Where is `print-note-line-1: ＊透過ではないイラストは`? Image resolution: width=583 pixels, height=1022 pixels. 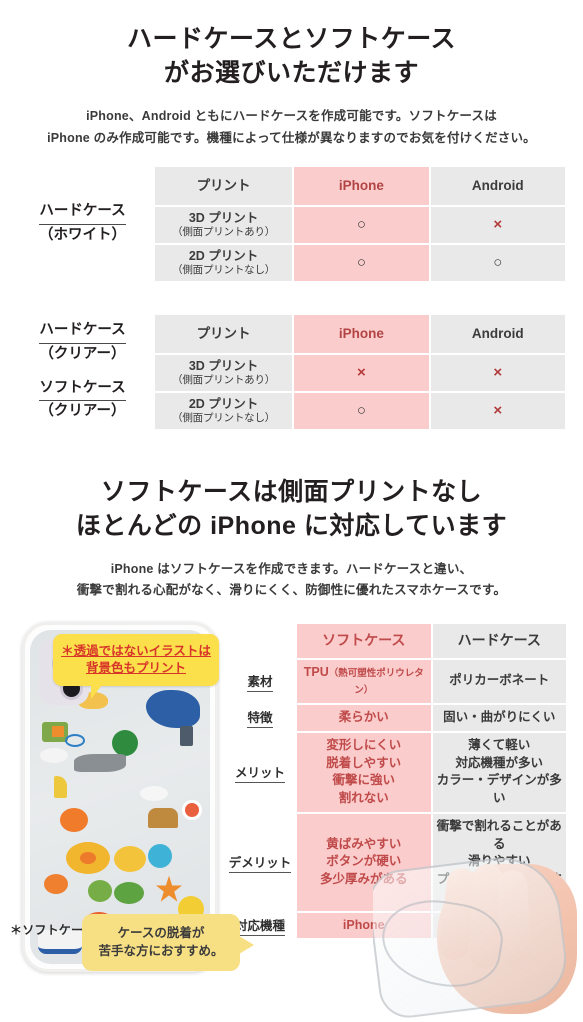 print-note-line-1: ＊透過ではないイラストは is located at coordinates (136, 650).